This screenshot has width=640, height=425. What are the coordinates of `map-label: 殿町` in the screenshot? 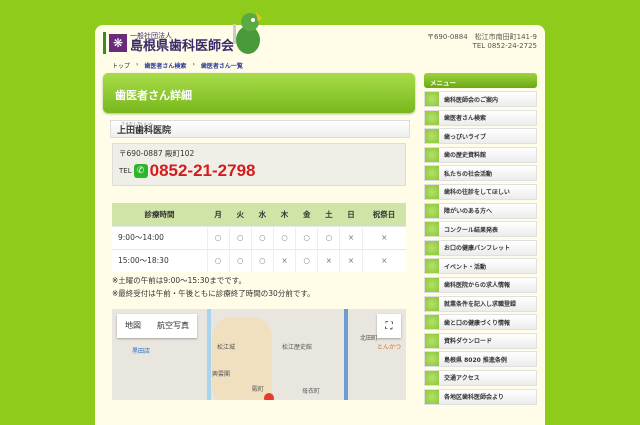 It's located at (258, 389).